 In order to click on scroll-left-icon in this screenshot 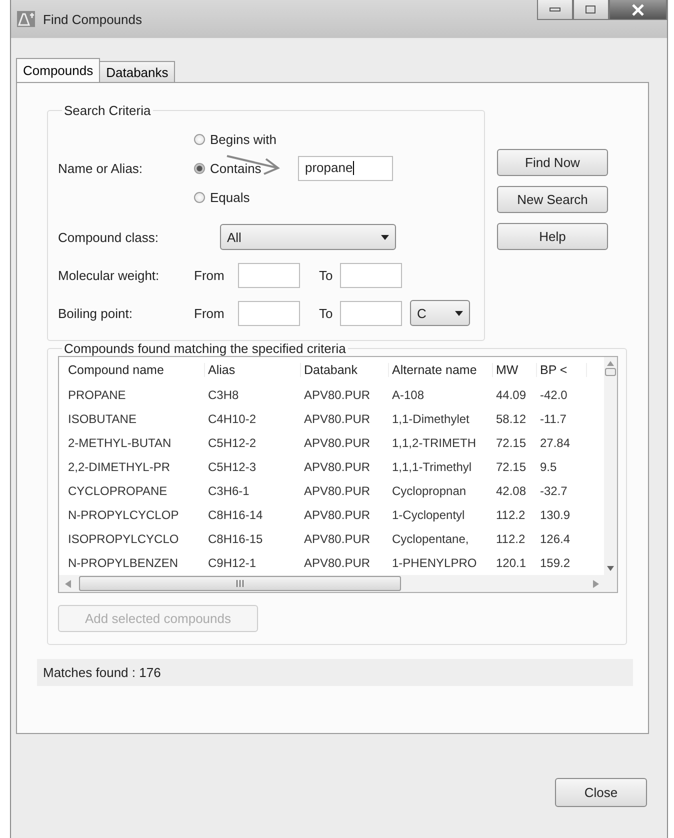, I will do `click(68, 584)`.